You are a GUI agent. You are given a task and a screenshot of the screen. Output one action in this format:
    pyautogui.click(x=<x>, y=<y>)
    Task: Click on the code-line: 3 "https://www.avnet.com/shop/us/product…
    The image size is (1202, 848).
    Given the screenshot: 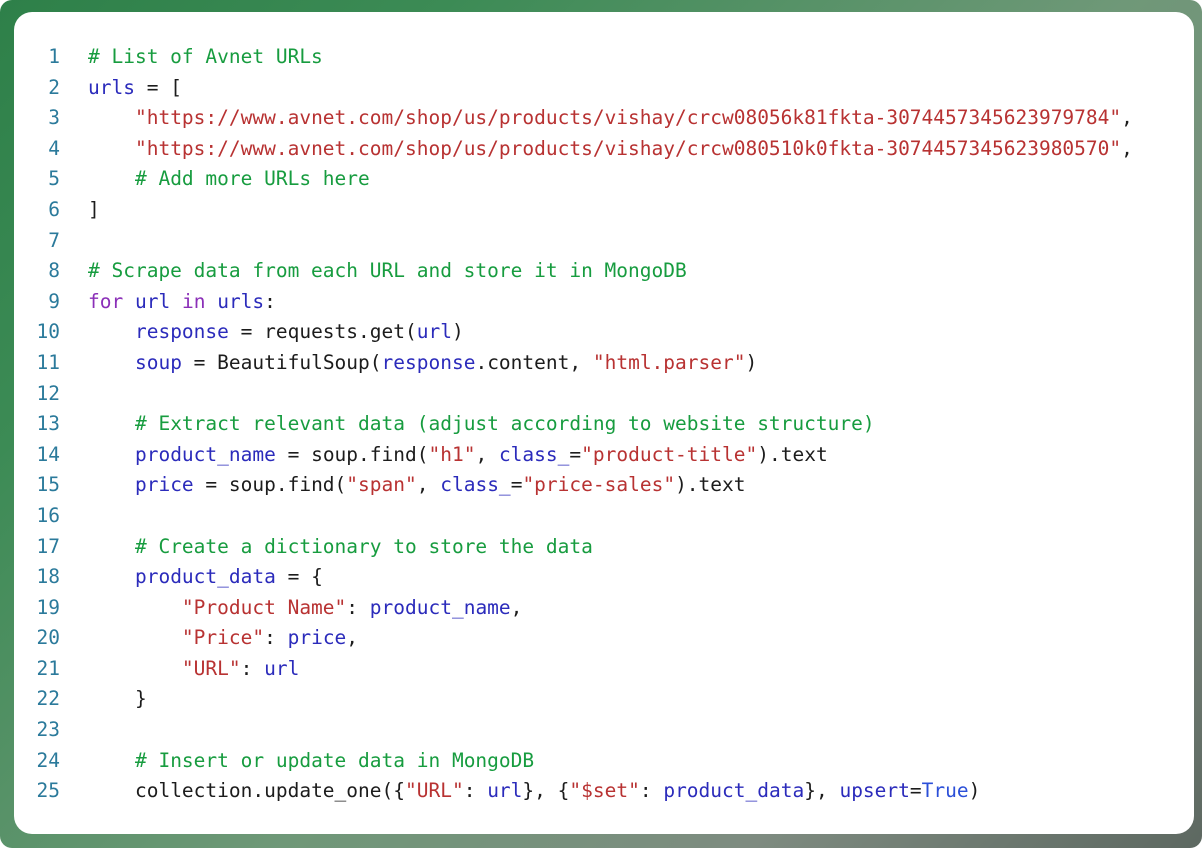 What is the action you would take?
    pyautogui.click(x=573, y=118)
    